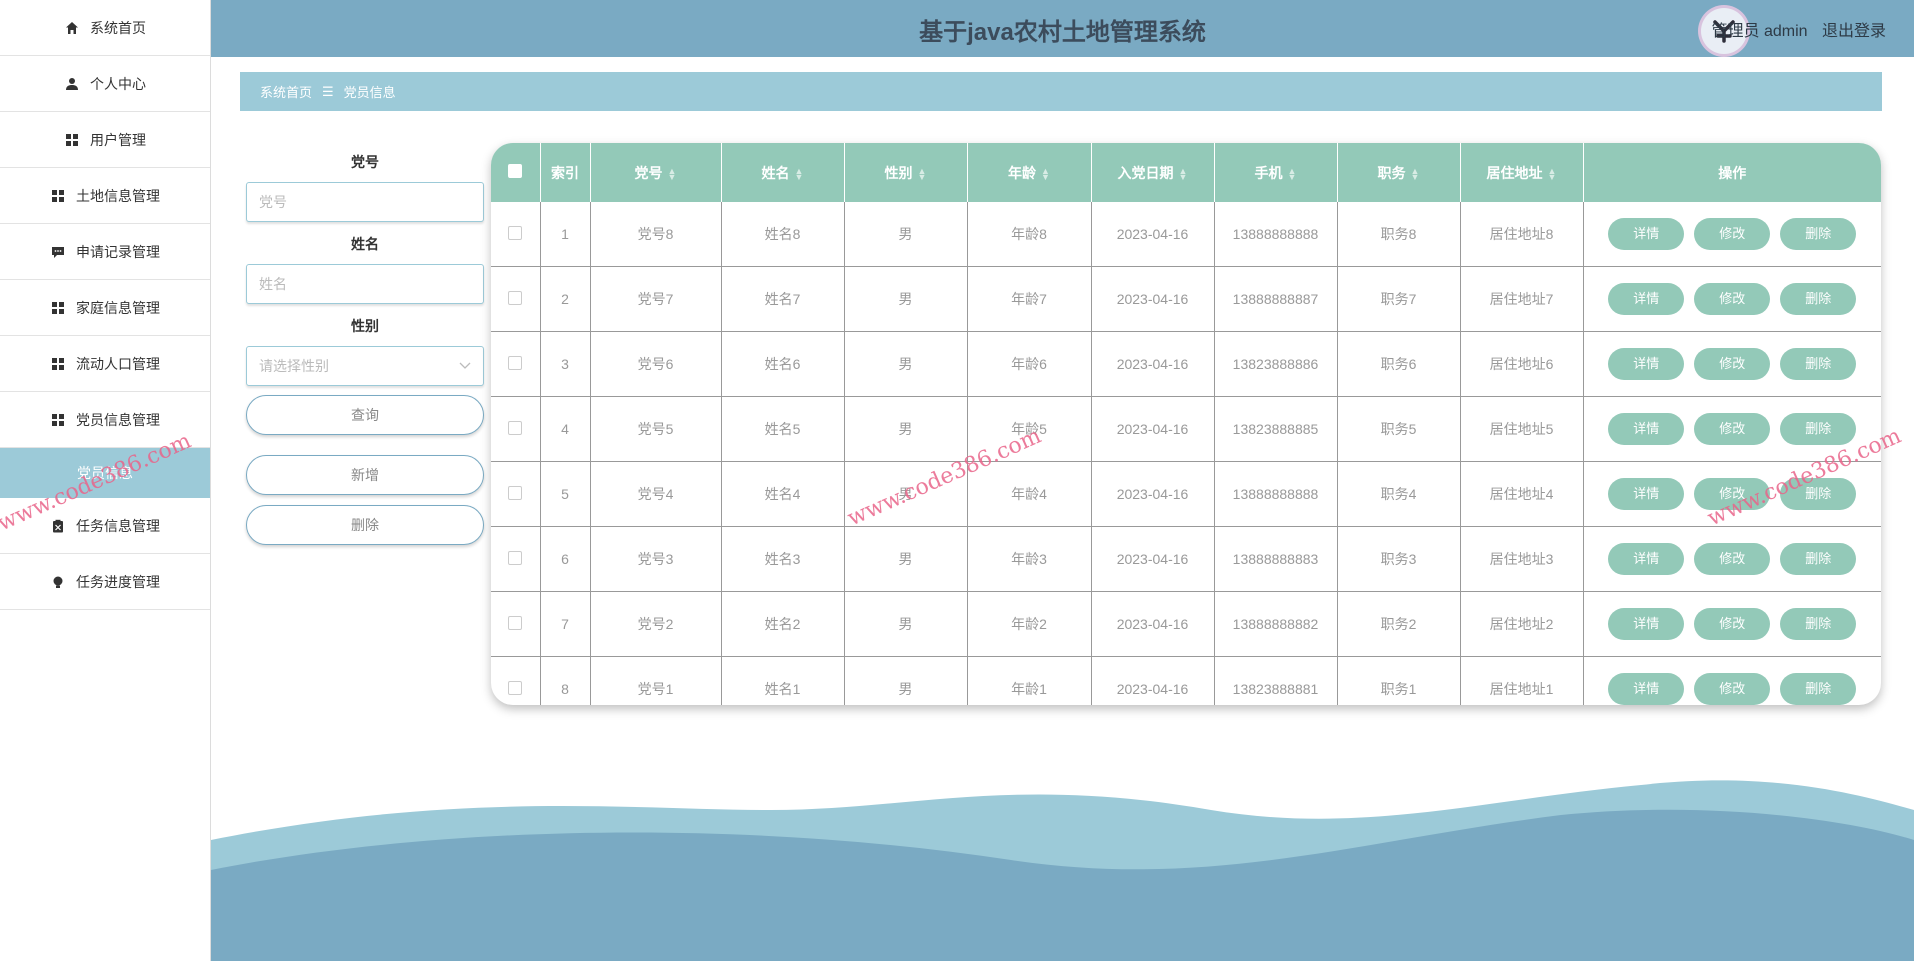  What do you see at coordinates (365, 366) in the screenshot?
I see `gender-select: 请选择性别` at bounding box center [365, 366].